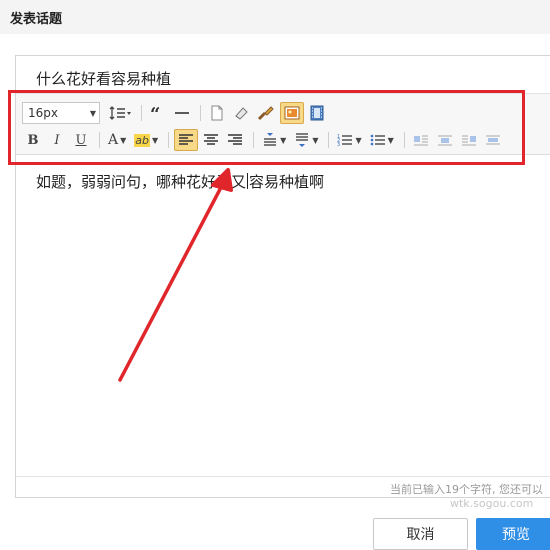 The image size is (550, 550). I want to click on image-float-right-button, so click(469, 140).